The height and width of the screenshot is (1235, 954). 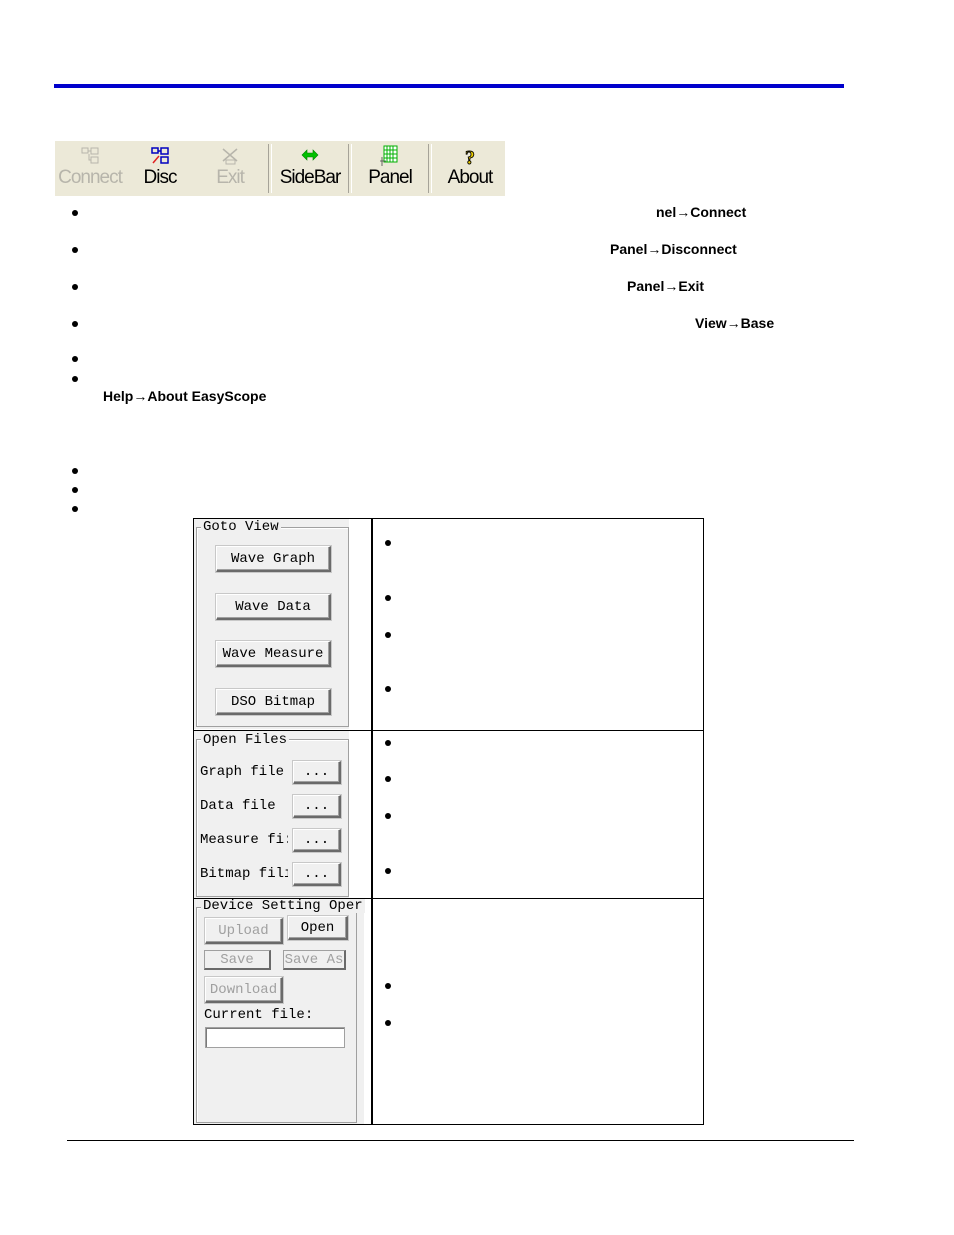 I want to click on header-rule, so click(x=449, y=86).